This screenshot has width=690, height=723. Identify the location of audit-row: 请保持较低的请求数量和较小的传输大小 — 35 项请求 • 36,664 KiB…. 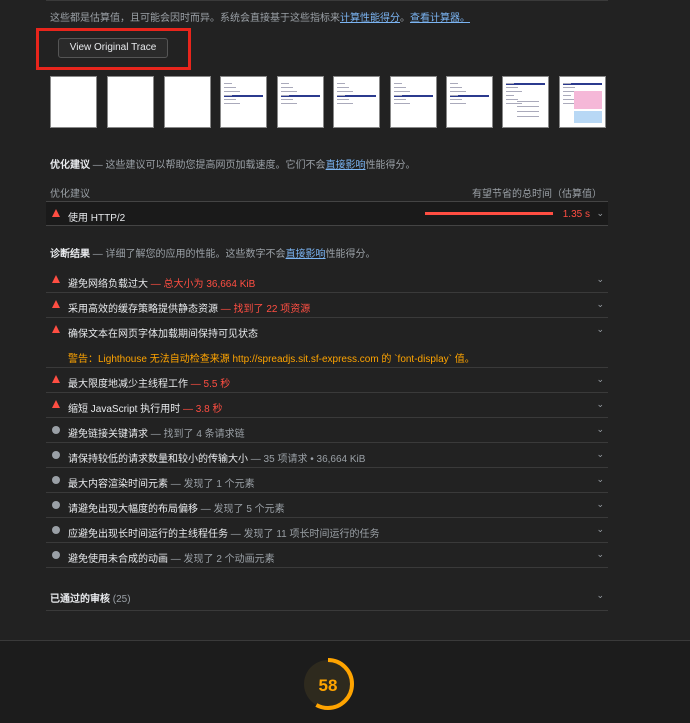
(327, 455).